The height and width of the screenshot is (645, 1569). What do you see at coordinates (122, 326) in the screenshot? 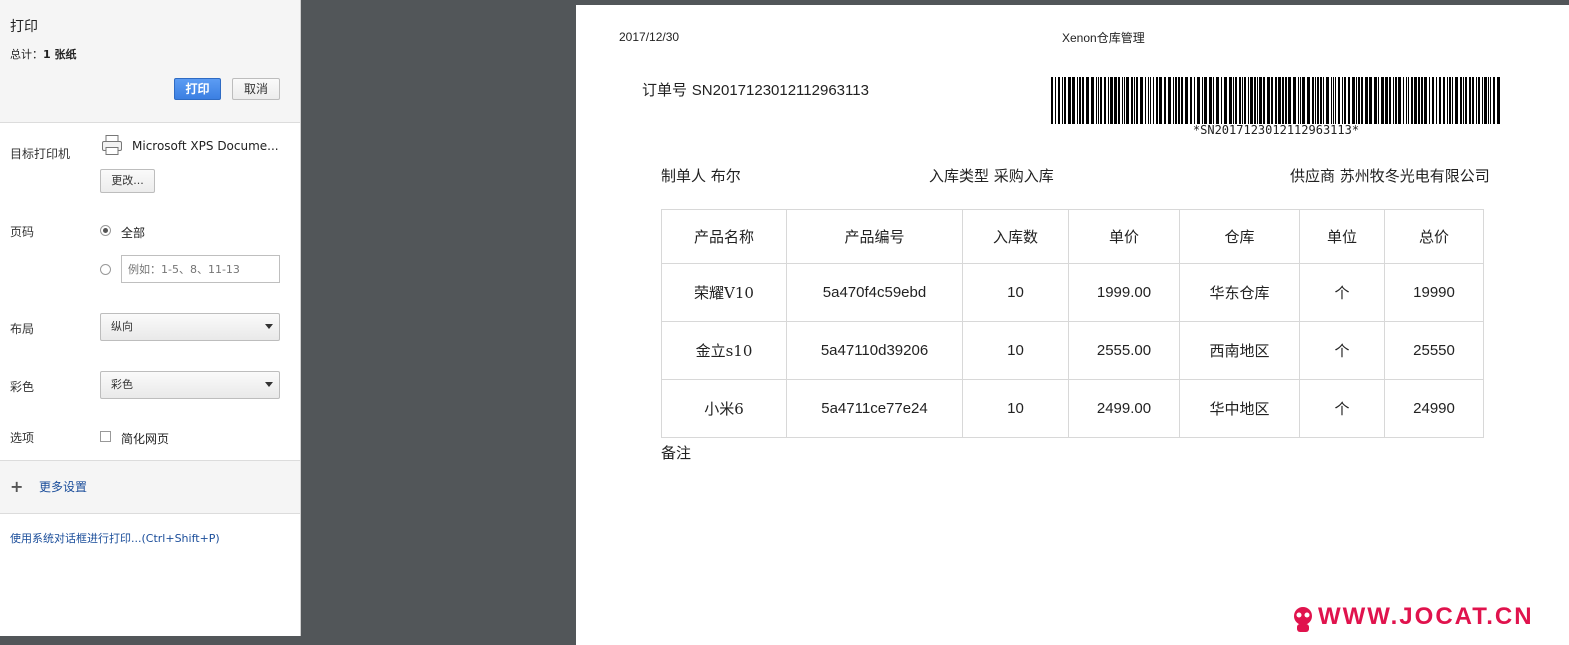
I see `layout-select-value: 纵向` at bounding box center [122, 326].